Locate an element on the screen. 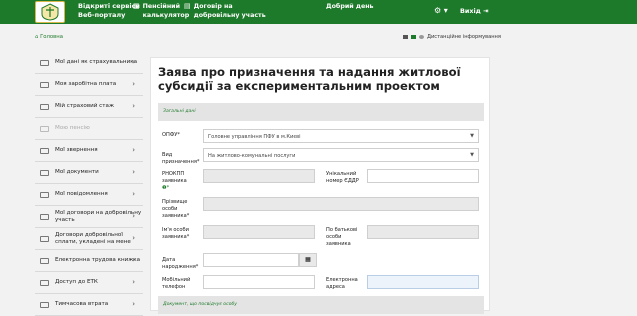 Image resolution: width=637 pixels, height=316 pixels. sidebar-item-label: Мої повідомлення is located at coordinates (81, 194).